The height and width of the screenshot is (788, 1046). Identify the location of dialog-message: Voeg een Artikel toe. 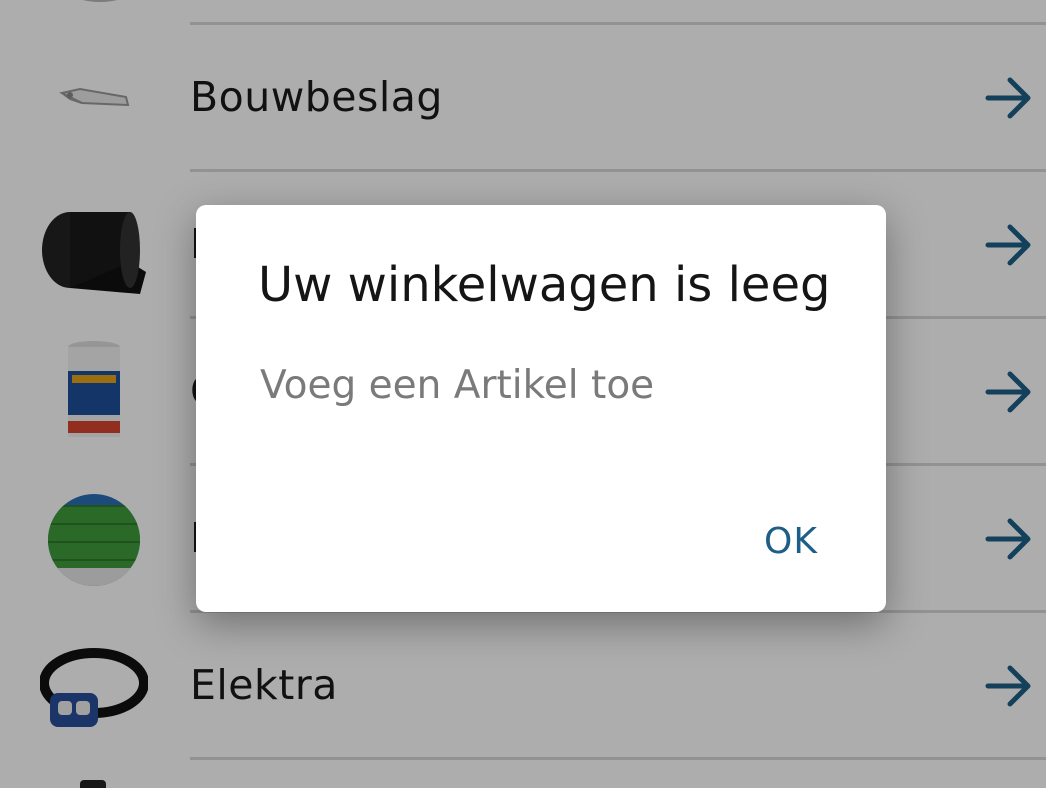
(457, 385).